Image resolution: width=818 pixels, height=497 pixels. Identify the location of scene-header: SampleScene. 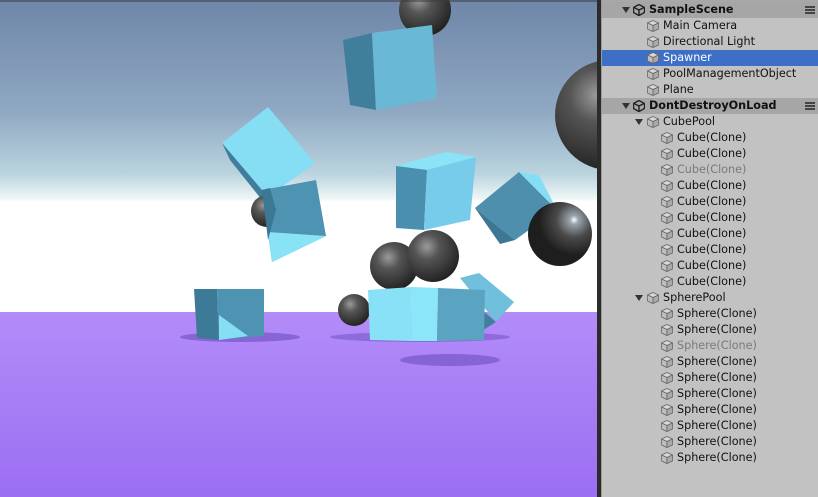
(710, 10).